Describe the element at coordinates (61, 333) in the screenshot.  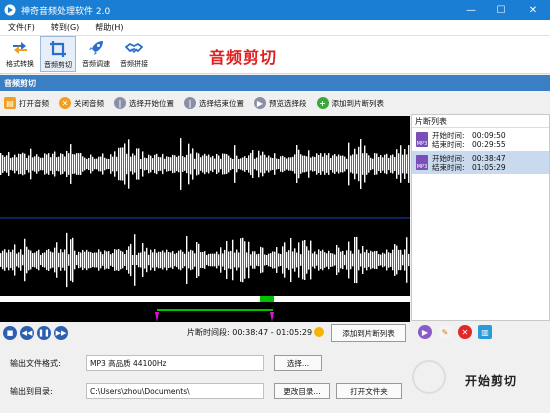
I see `forward-icon: ▶▶` at that location.